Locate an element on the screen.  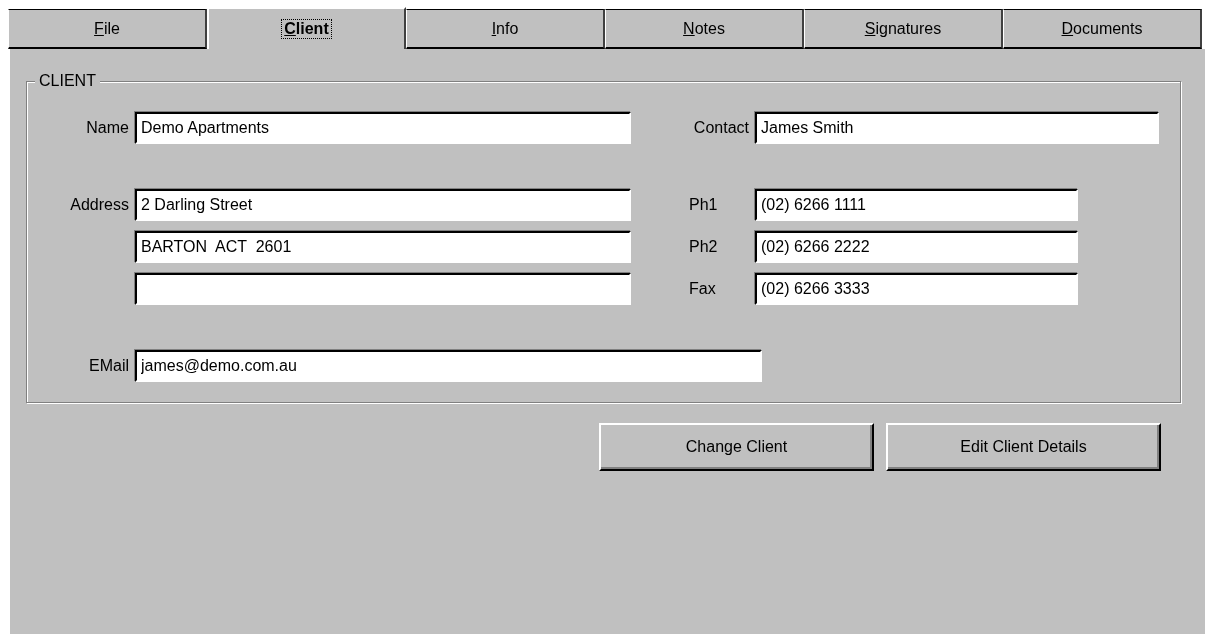
tab: Documents is located at coordinates (1102, 29).